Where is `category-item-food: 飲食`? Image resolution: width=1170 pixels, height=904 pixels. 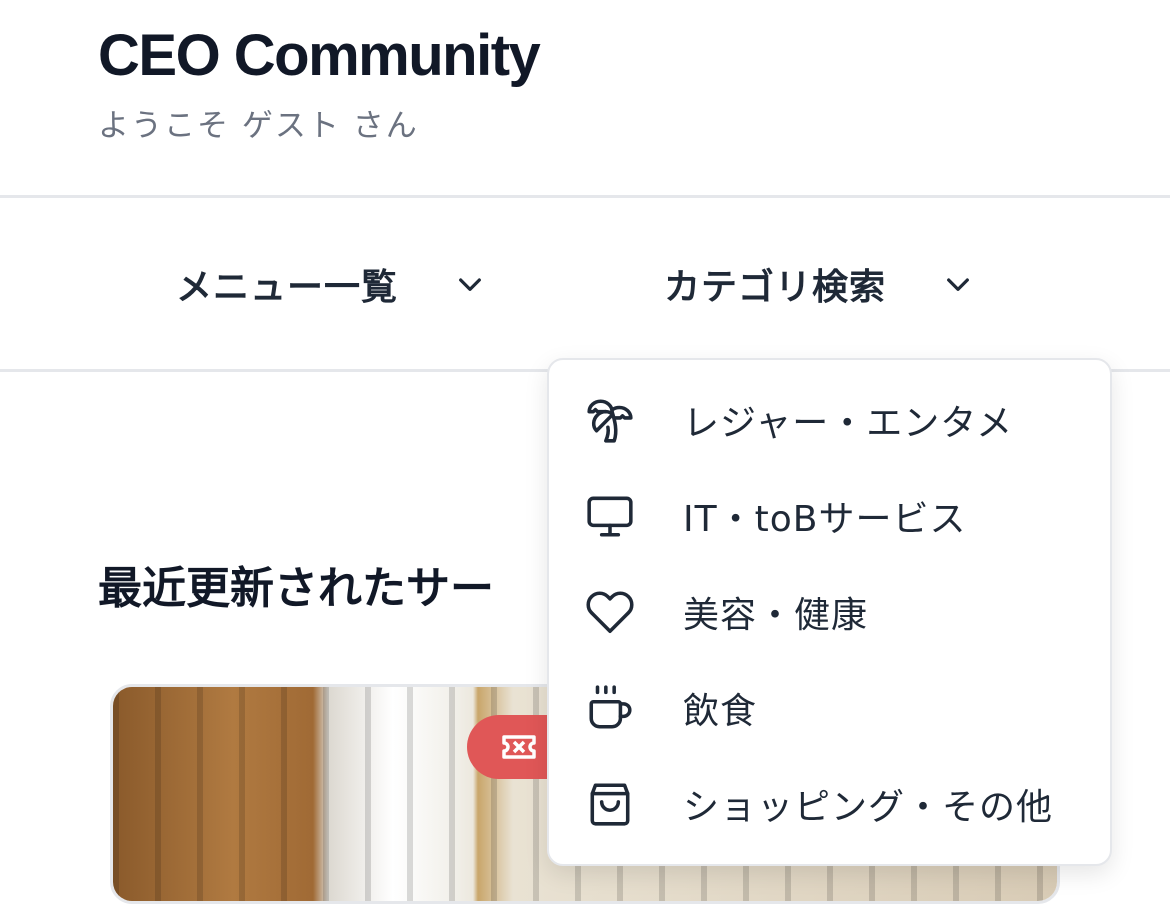 category-item-food: 飲食 is located at coordinates (829, 708).